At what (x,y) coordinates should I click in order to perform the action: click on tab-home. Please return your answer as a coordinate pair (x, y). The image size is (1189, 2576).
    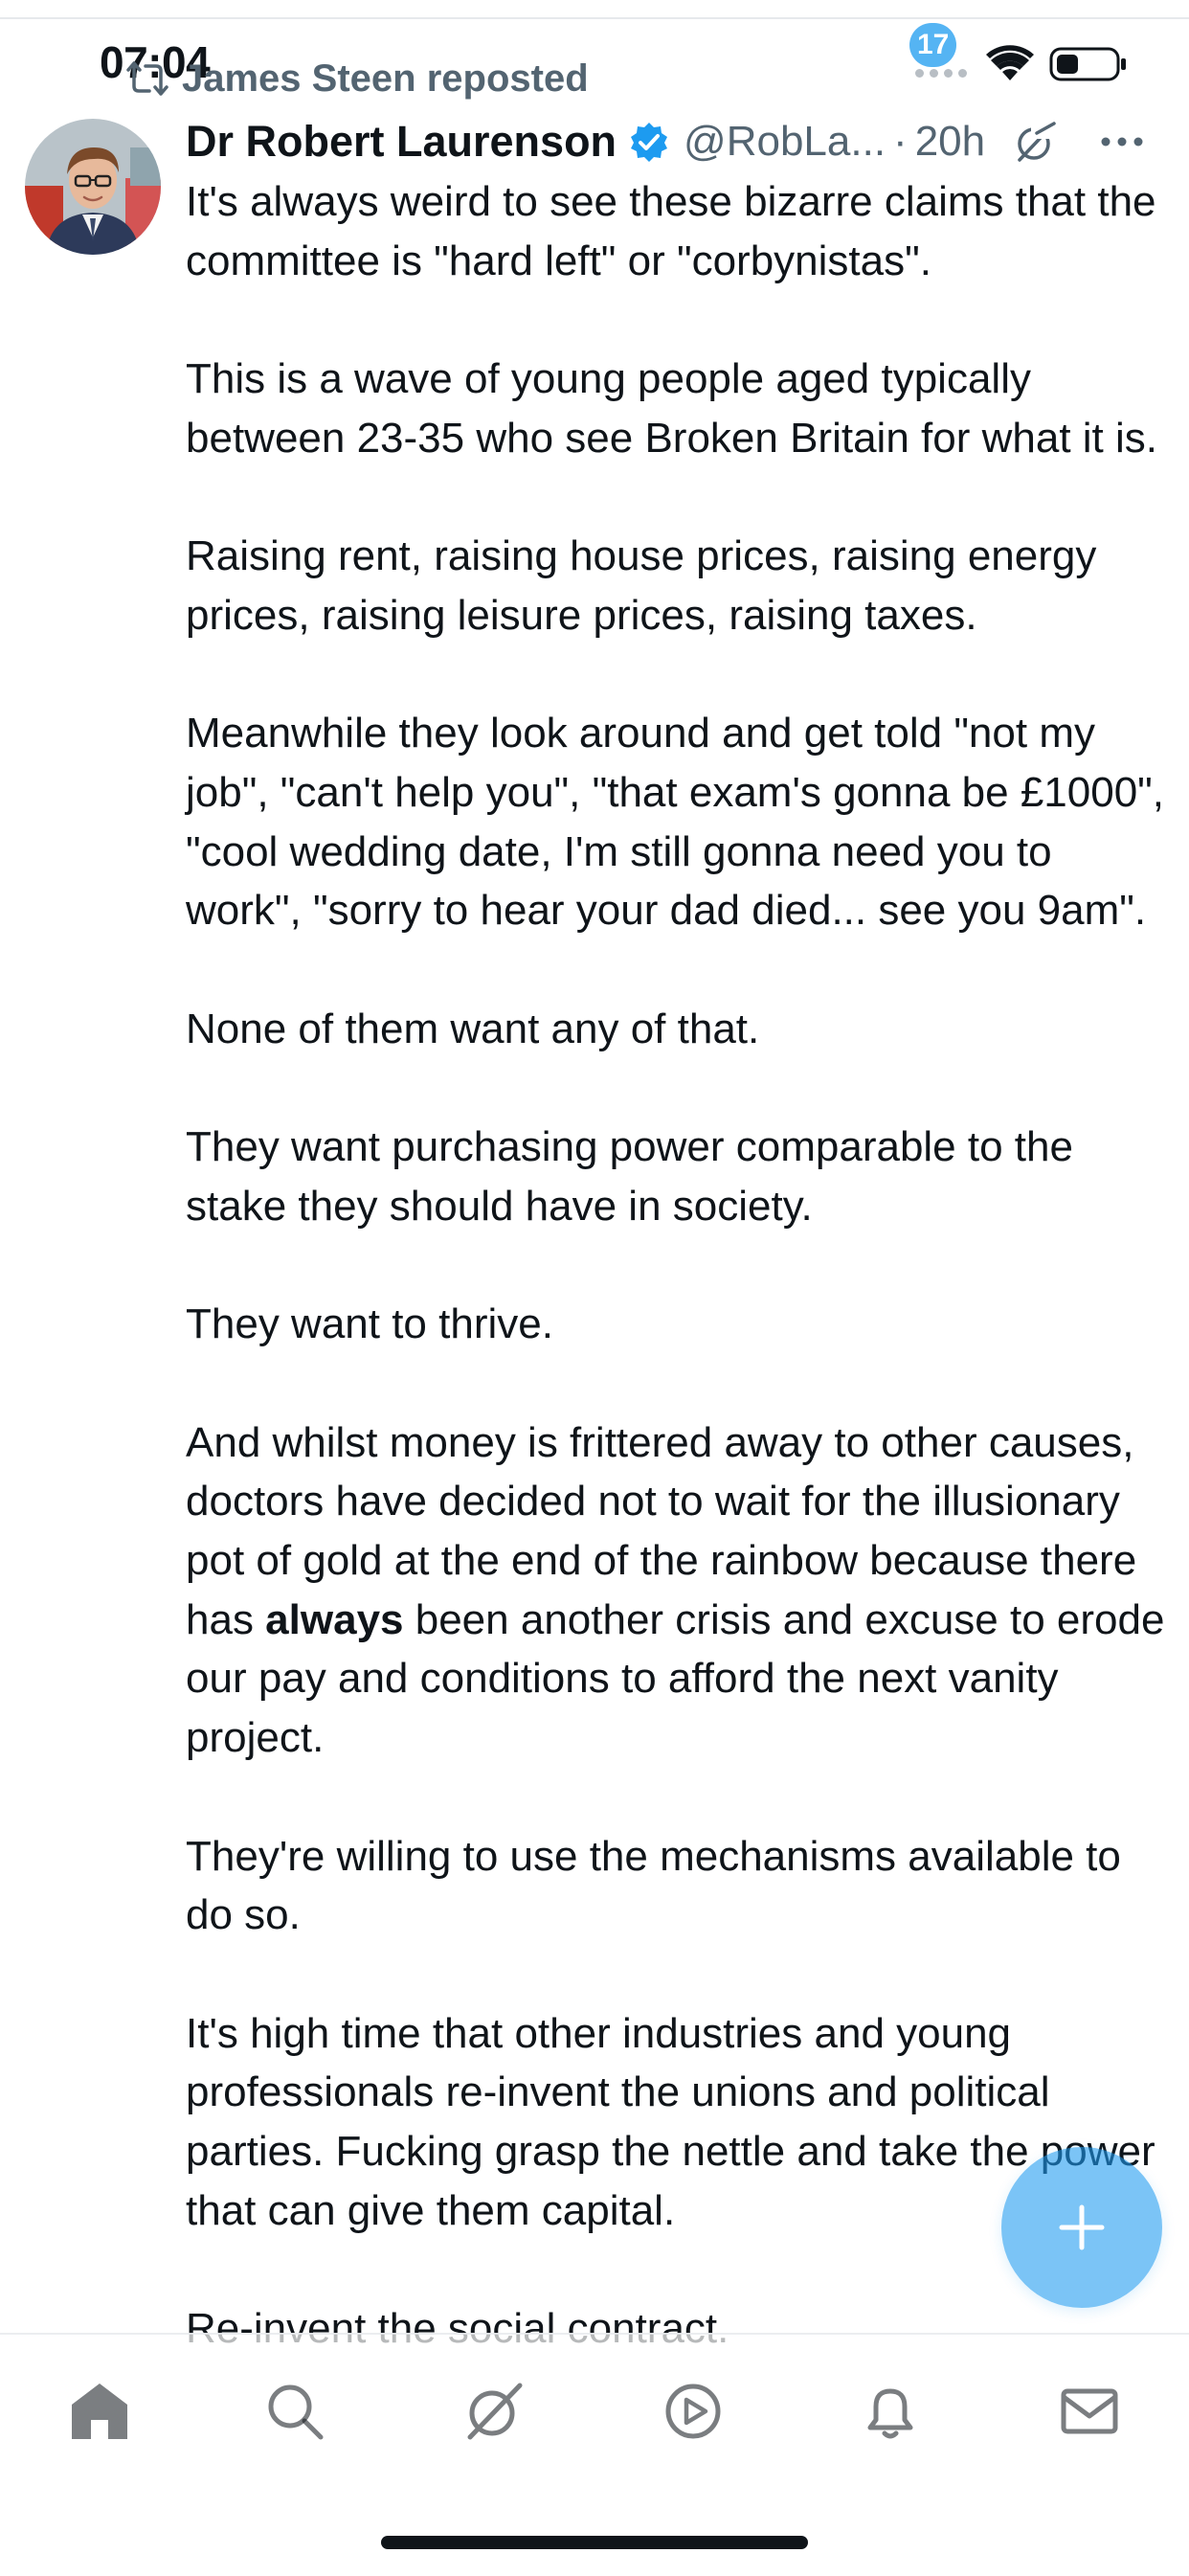
    Looking at the image, I should click on (99, 2411).